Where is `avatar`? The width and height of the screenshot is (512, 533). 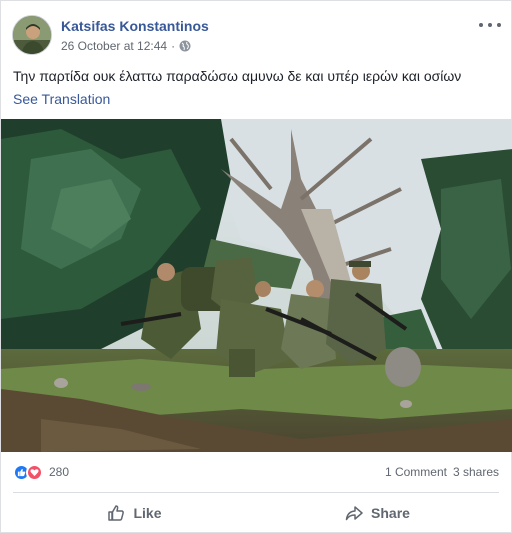
avatar is located at coordinates (32, 35).